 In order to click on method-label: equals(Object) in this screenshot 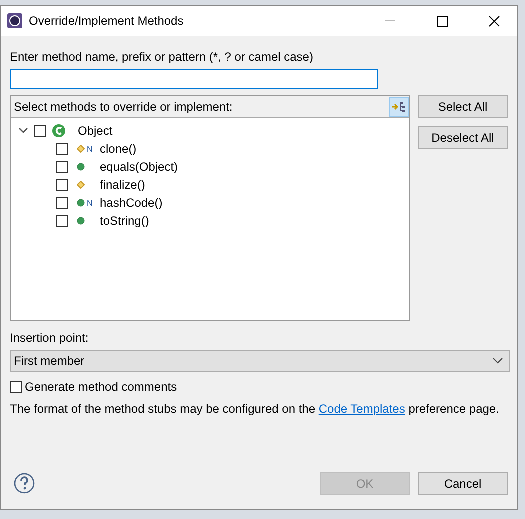, I will do `click(139, 167)`.